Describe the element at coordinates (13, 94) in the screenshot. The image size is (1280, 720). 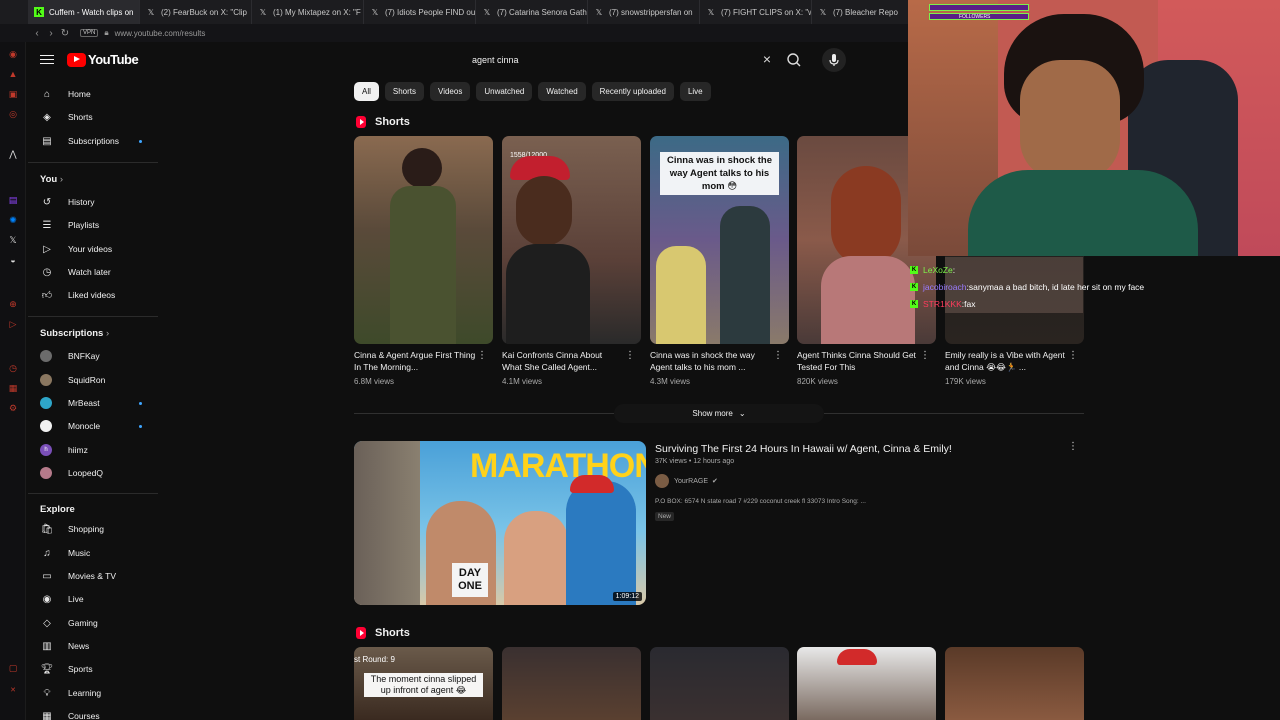
I see `panel-icon: ▣` at that location.